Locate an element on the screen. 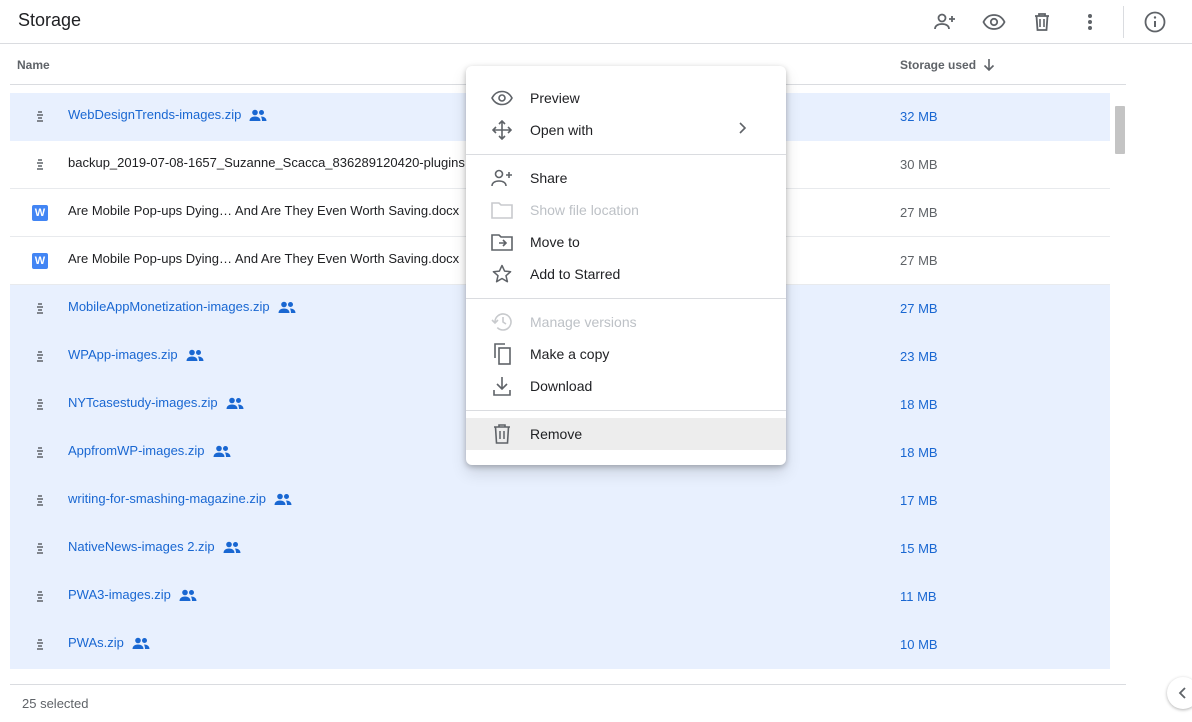  more-vert-icon is located at coordinates (1090, 22).